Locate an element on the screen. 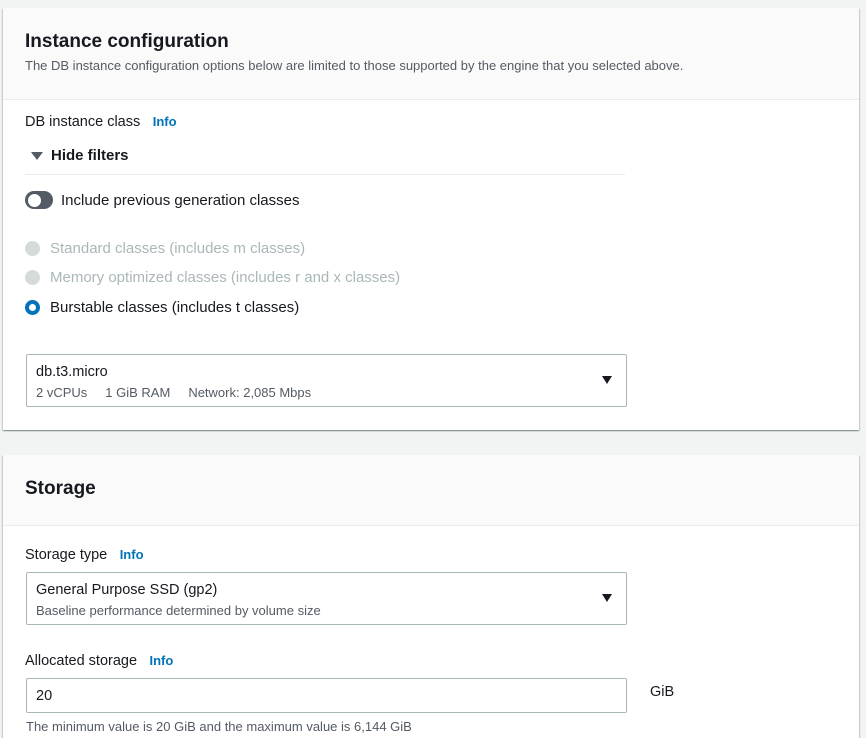 The height and width of the screenshot is (738, 866). caret-down-icon is located at coordinates (37, 155).